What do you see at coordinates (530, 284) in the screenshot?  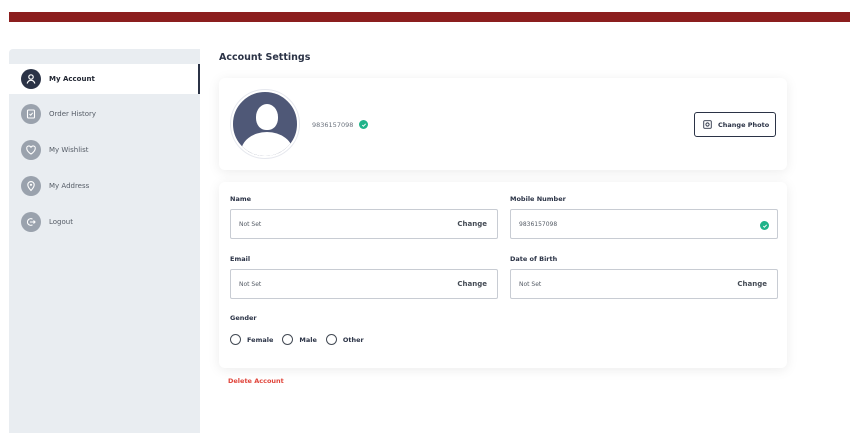 I see `dob-value: Not Set` at bounding box center [530, 284].